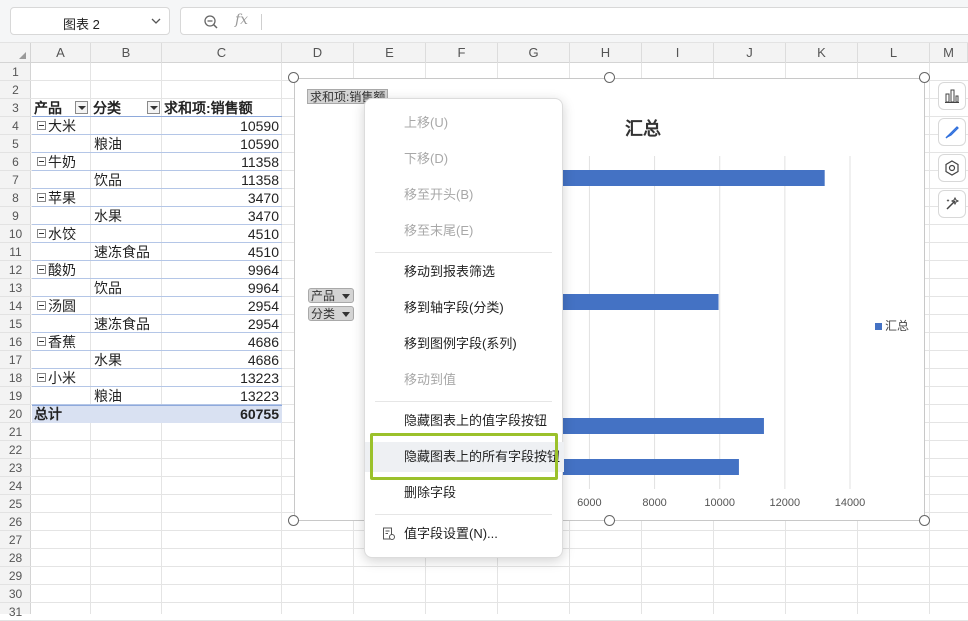 Image resolution: width=968 pixels, height=621 pixels. What do you see at coordinates (15, 540) in the screenshot?
I see `row-header: 27` at bounding box center [15, 540].